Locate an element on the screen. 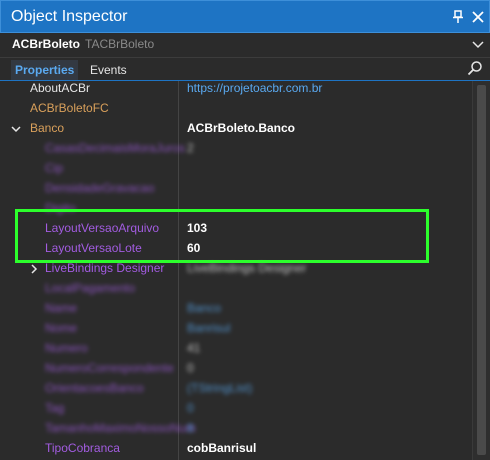  property-row: LocalPagamento is located at coordinates (236, 289).